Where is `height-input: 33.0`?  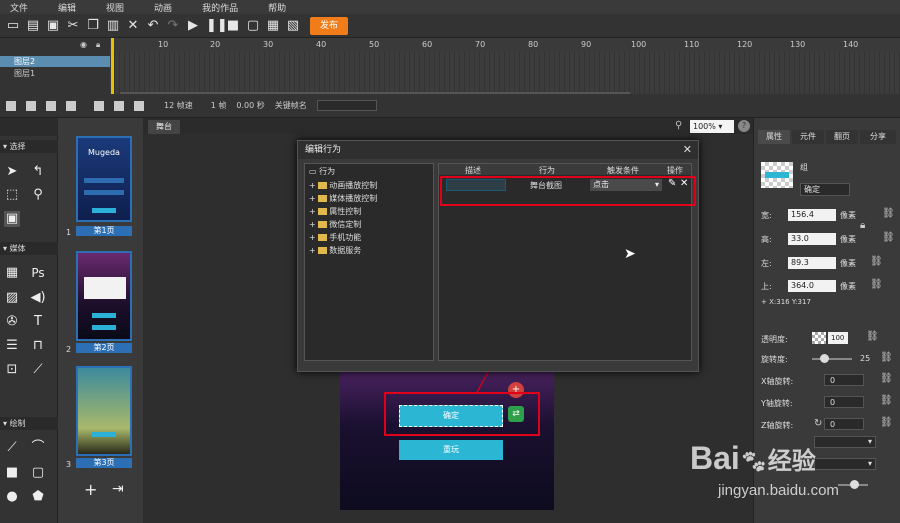 height-input: 33.0 is located at coordinates (812, 239).